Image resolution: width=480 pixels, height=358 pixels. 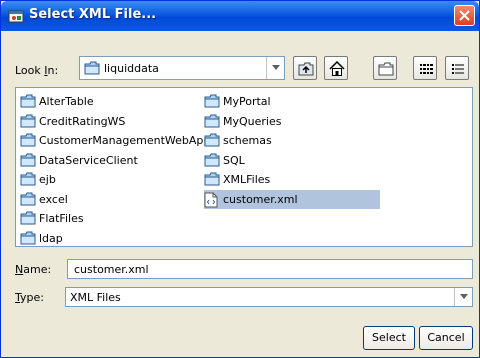 I want to click on file-list-item: XMLFiles, so click(x=294, y=180).